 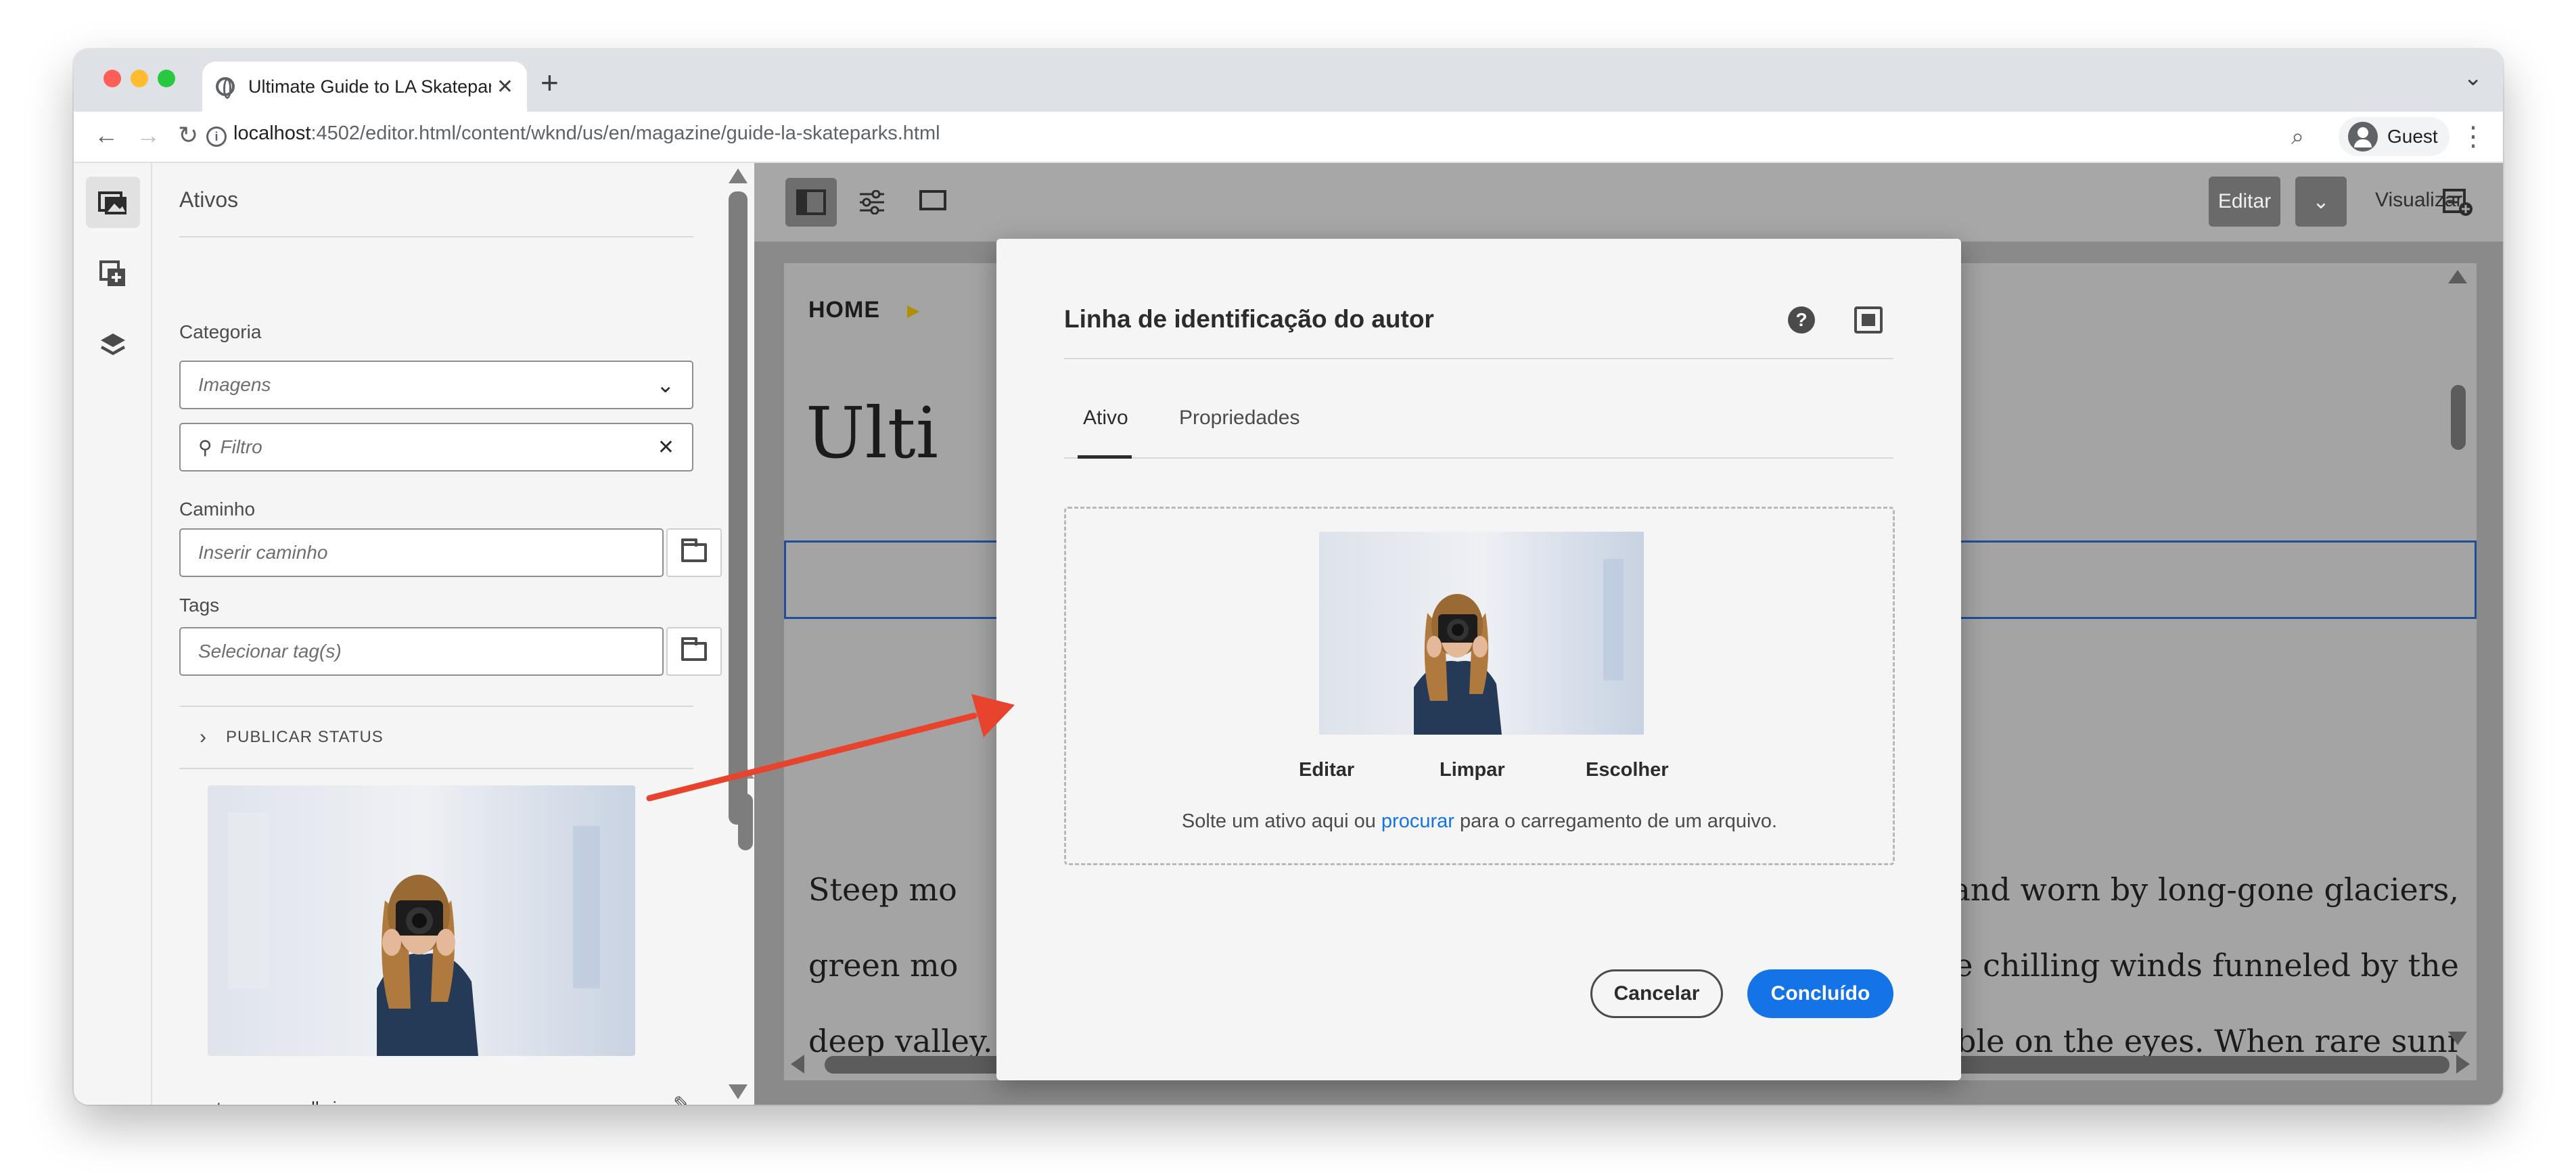 I want to click on fullscreen-icon, so click(x=1868, y=320).